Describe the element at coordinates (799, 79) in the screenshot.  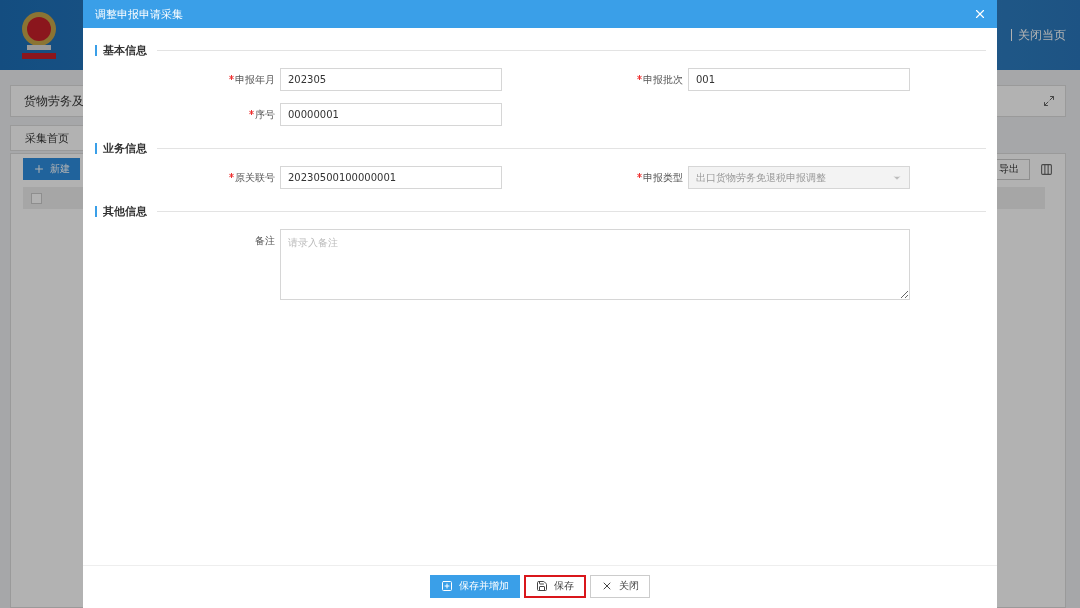
I see `text-field: 001` at that location.